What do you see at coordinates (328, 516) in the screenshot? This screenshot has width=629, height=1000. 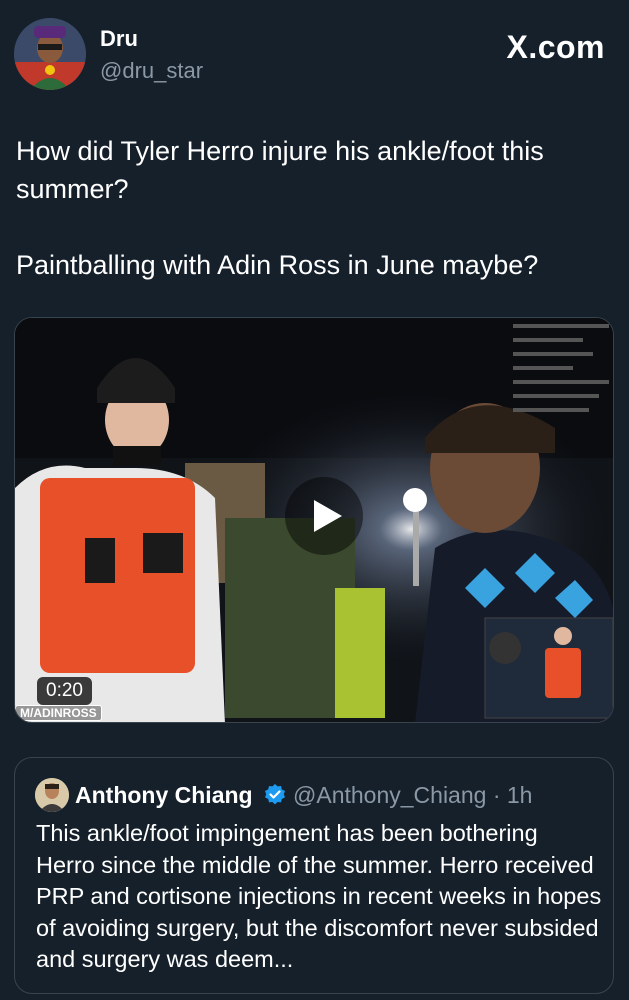 I see `play-icon` at bounding box center [328, 516].